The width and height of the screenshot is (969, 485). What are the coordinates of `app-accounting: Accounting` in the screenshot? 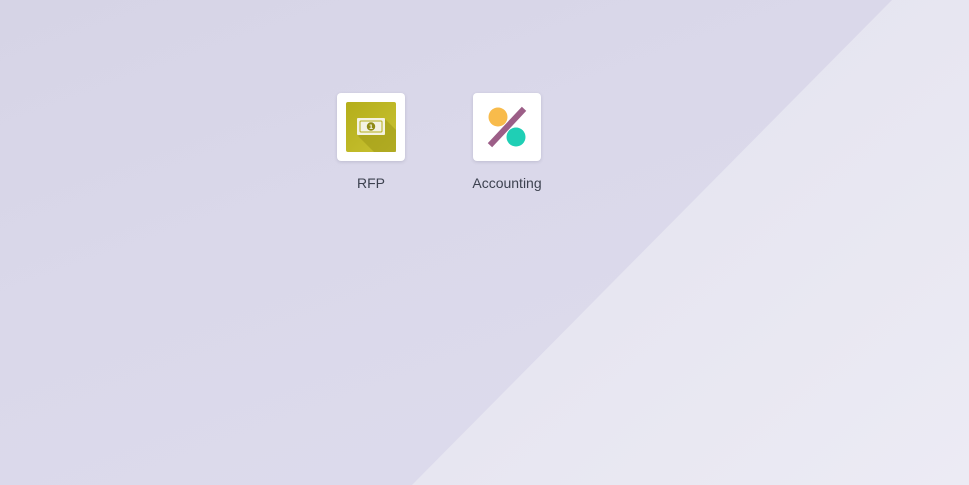 It's located at (507, 142).